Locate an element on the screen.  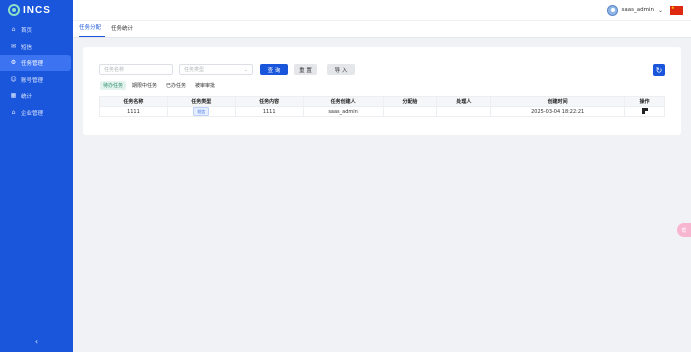
top-header: saas_admin ⌄ is located at coordinates (382, 10).